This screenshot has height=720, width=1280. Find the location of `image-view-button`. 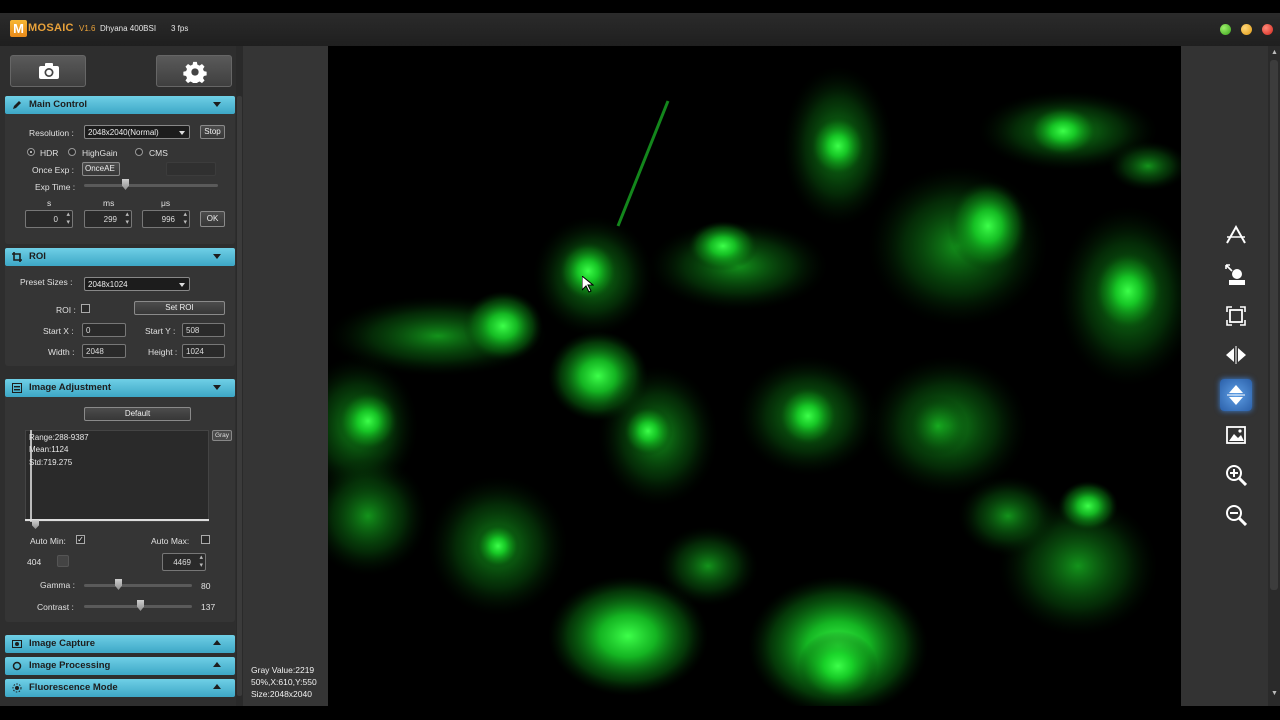

image-view-button is located at coordinates (1236, 435).